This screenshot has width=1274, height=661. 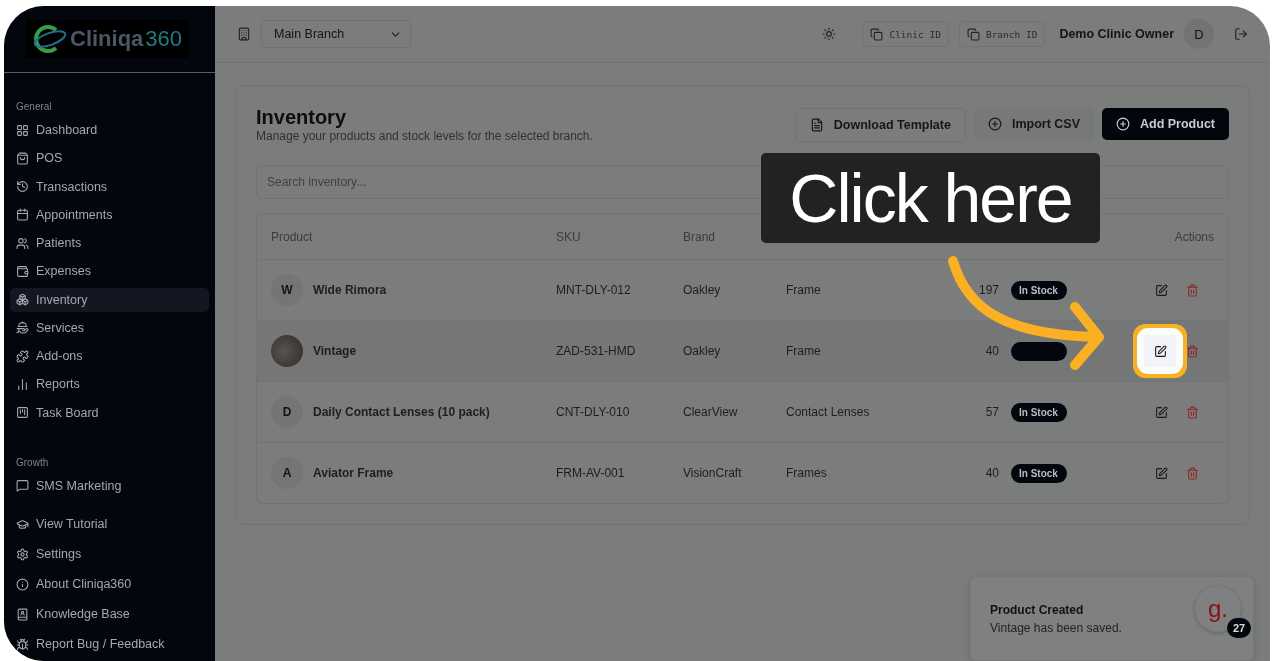 What do you see at coordinates (107, 39) in the screenshot?
I see `logo-text: Cliniqa` at bounding box center [107, 39].